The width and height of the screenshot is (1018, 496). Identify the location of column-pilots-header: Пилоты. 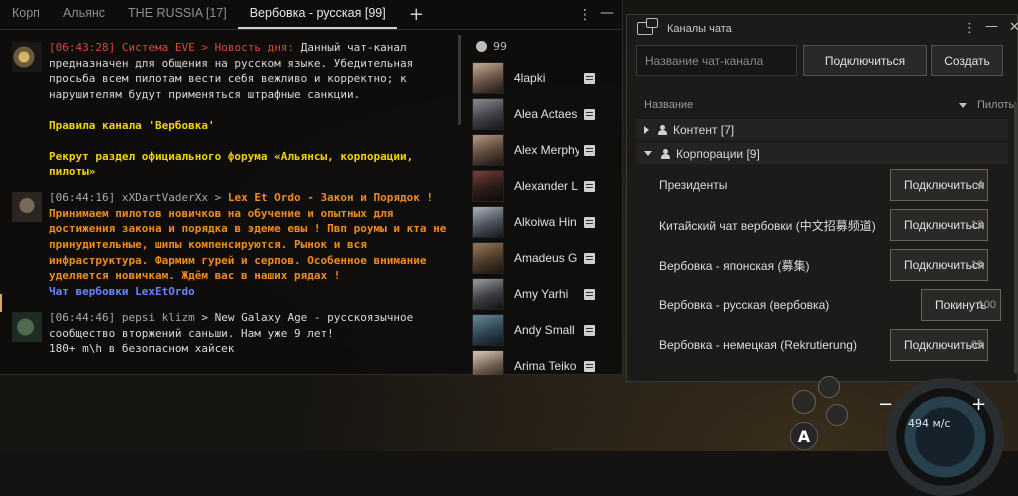
(987, 105).